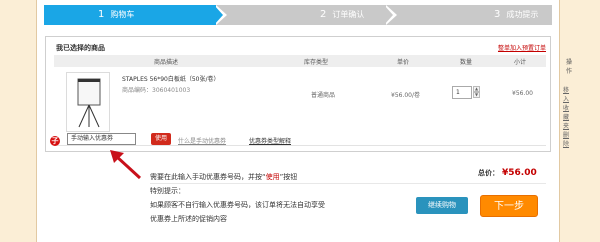 This screenshot has height=242, width=600. Describe the element at coordinates (462, 92) in the screenshot. I see `quantity-input: 1` at that location.